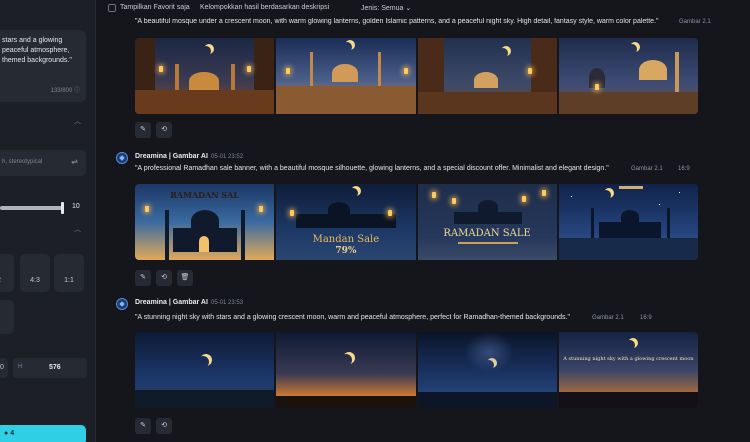 The image size is (750, 442). What do you see at coordinates (2, 367) in the screenshot?
I see `width-value: 0` at bounding box center [2, 367].